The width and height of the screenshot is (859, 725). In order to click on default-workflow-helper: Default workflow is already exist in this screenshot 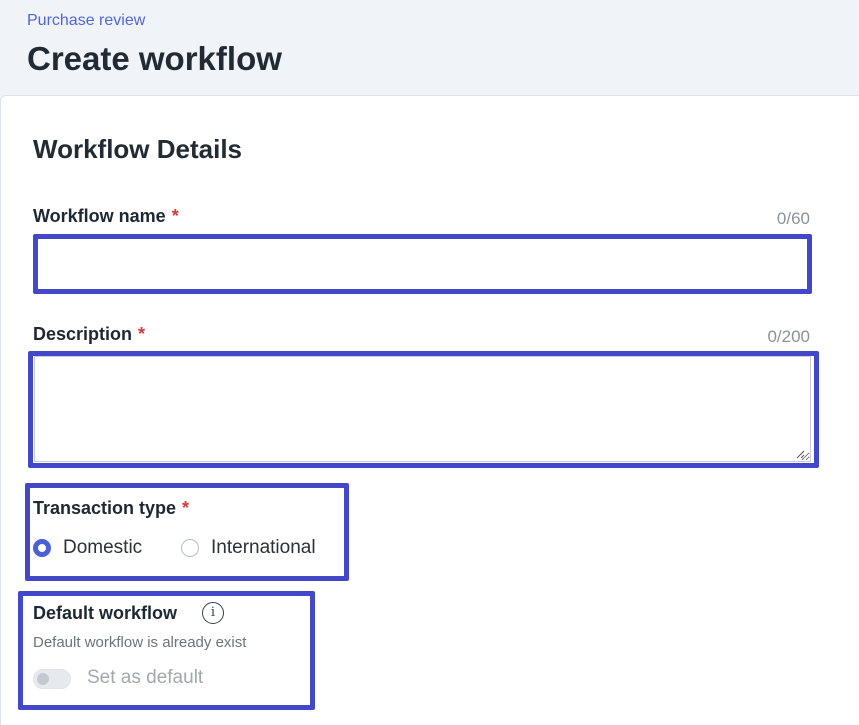, I will do `click(140, 642)`.